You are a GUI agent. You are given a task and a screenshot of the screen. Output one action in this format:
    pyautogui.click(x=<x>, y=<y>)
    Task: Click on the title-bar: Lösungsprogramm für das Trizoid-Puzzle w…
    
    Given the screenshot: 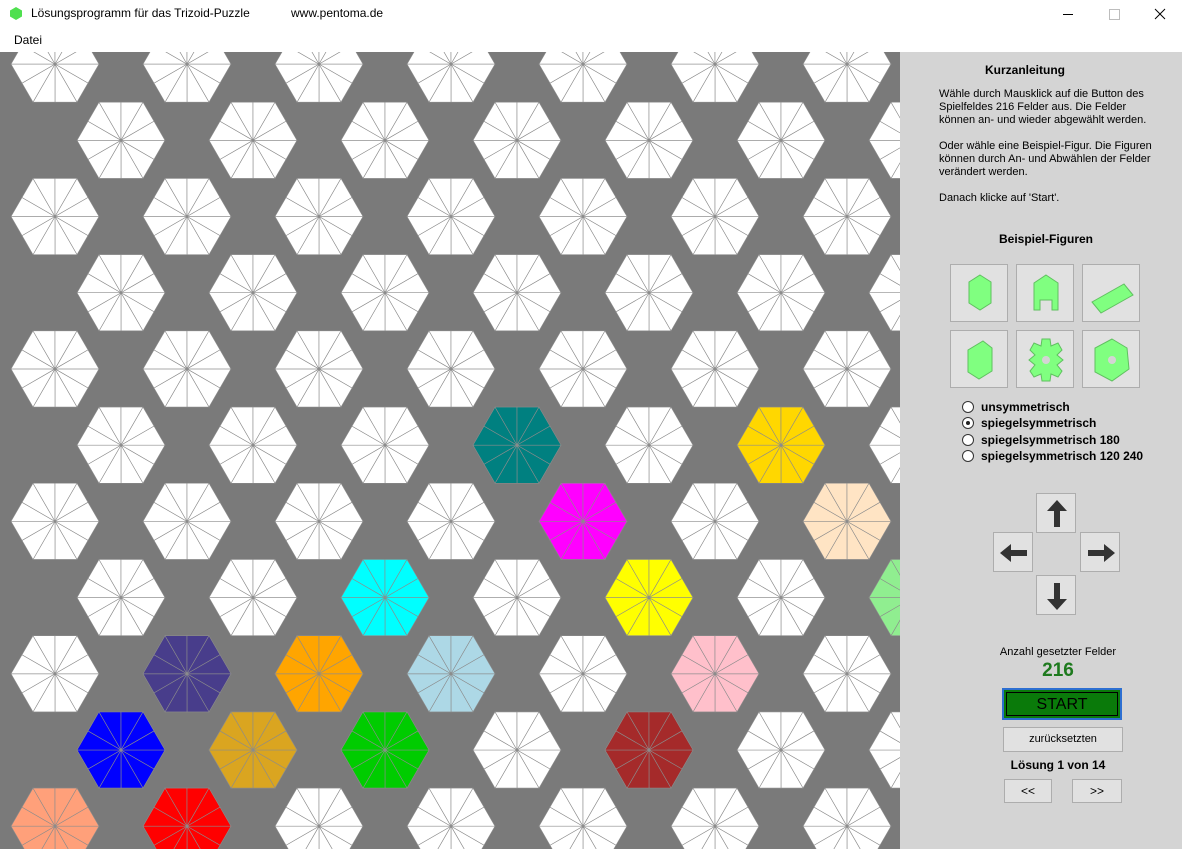 What is the action you would take?
    pyautogui.click(x=591, y=14)
    